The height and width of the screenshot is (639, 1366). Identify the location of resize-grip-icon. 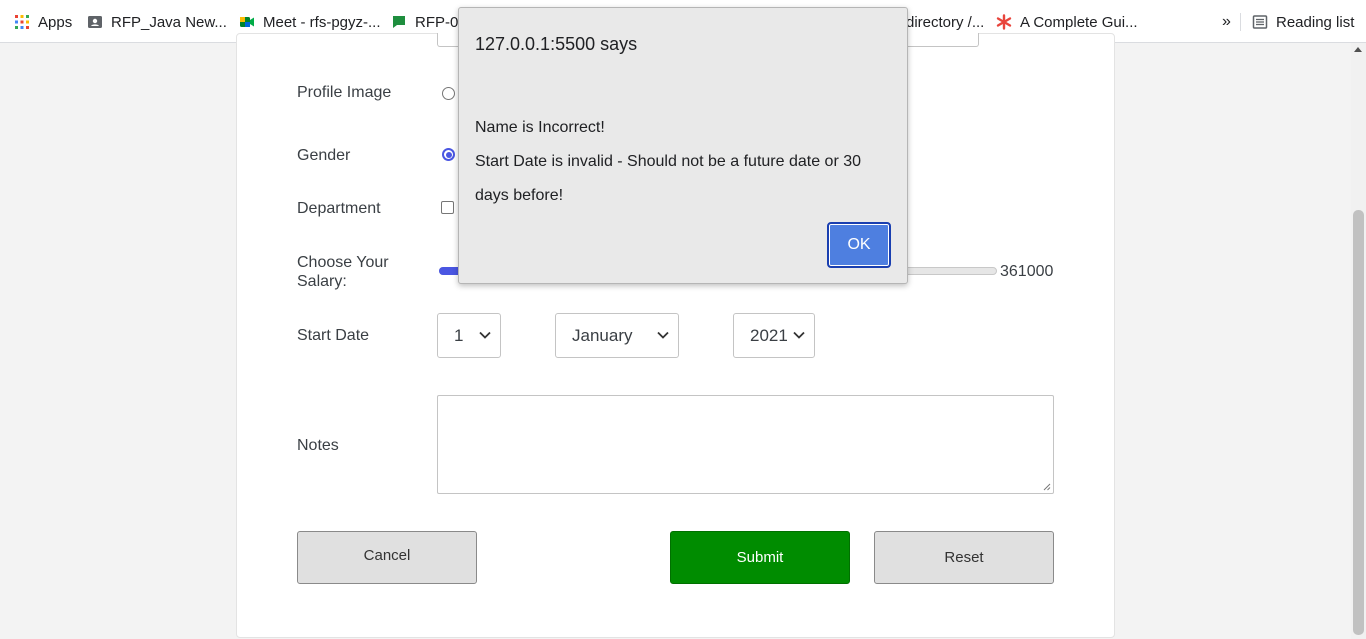
(1047, 487).